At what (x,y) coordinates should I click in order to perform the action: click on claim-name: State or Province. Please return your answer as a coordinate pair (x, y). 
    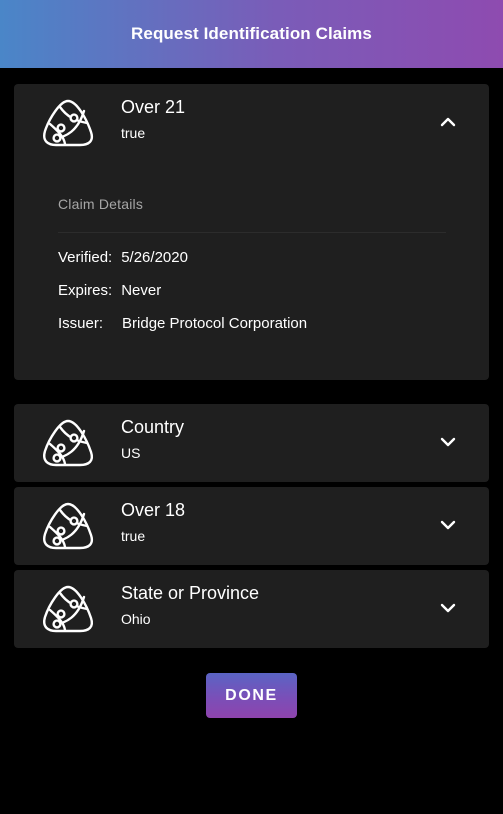
    Looking at the image, I should click on (190, 593).